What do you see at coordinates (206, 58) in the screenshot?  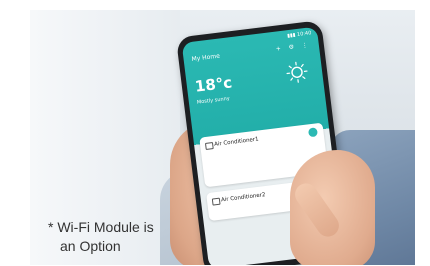 I see `home-label: My Home` at bounding box center [206, 58].